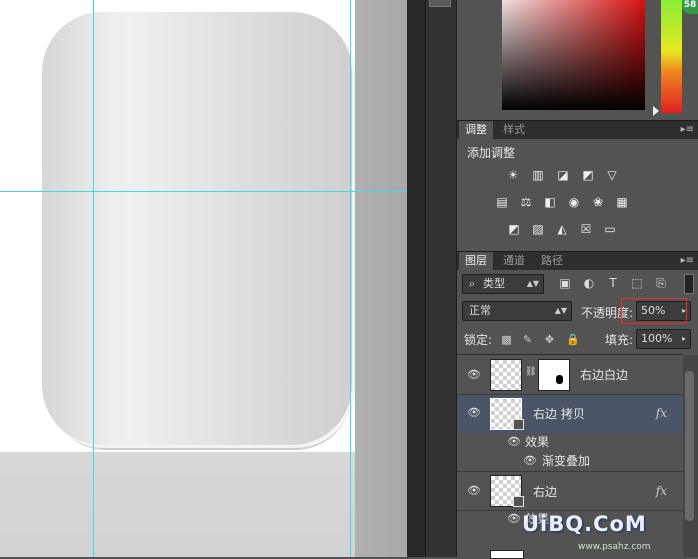 Image resolution: width=698 pixels, height=559 pixels. I want to click on pixel-filter-icon: ▣, so click(565, 283).